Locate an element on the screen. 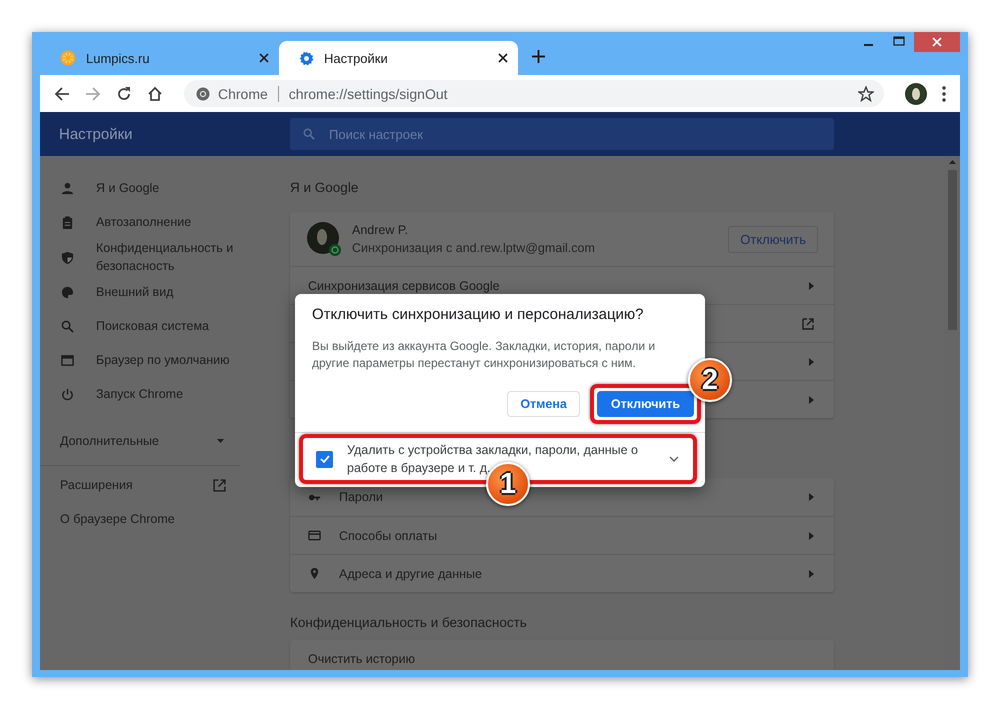 This screenshot has width=1000, height=710. sidebar-label: Конфиденциальность и безопасность is located at coordinates (165, 257).